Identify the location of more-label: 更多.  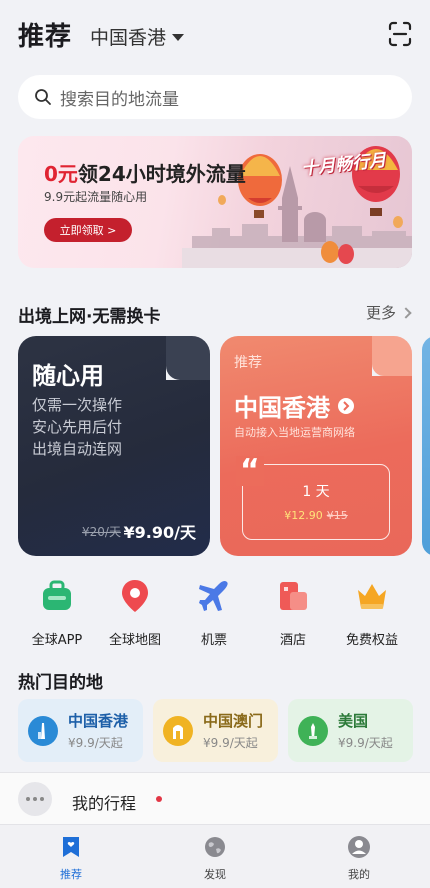
(380, 313).